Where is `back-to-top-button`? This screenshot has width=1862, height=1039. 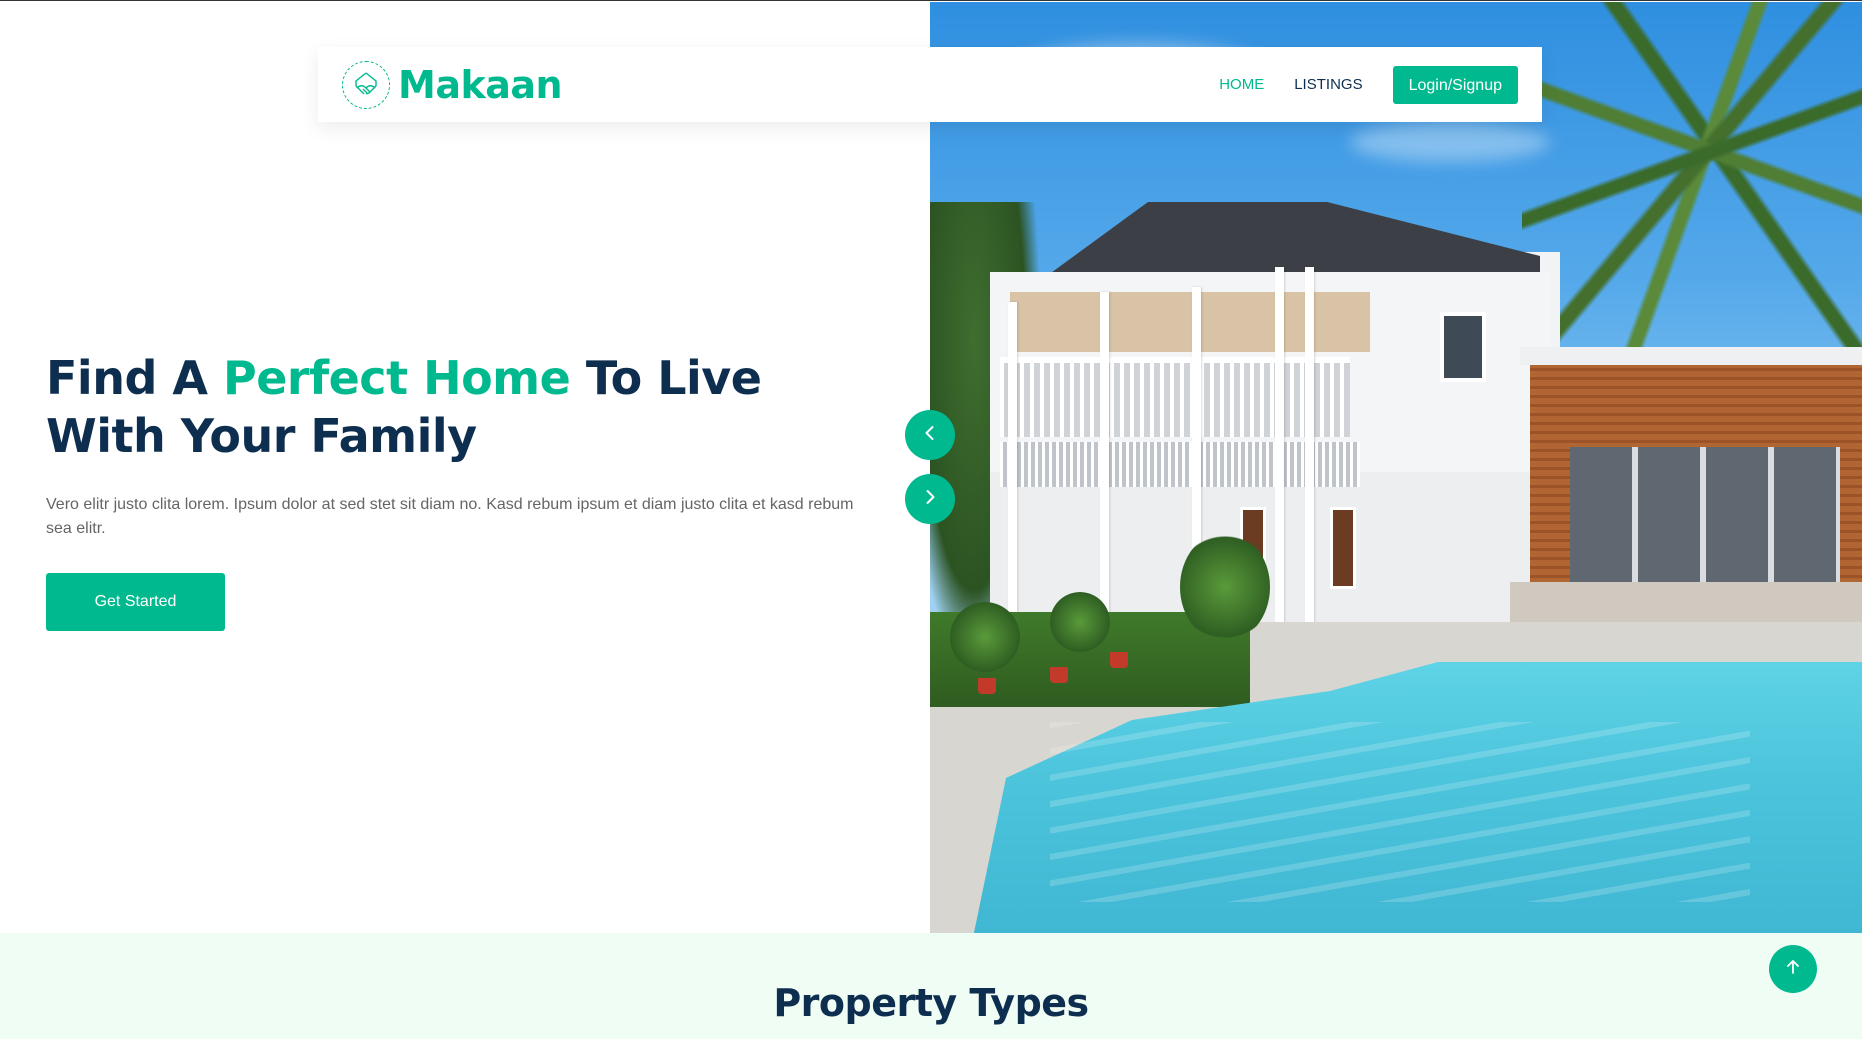 back-to-top-button is located at coordinates (1793, 969).